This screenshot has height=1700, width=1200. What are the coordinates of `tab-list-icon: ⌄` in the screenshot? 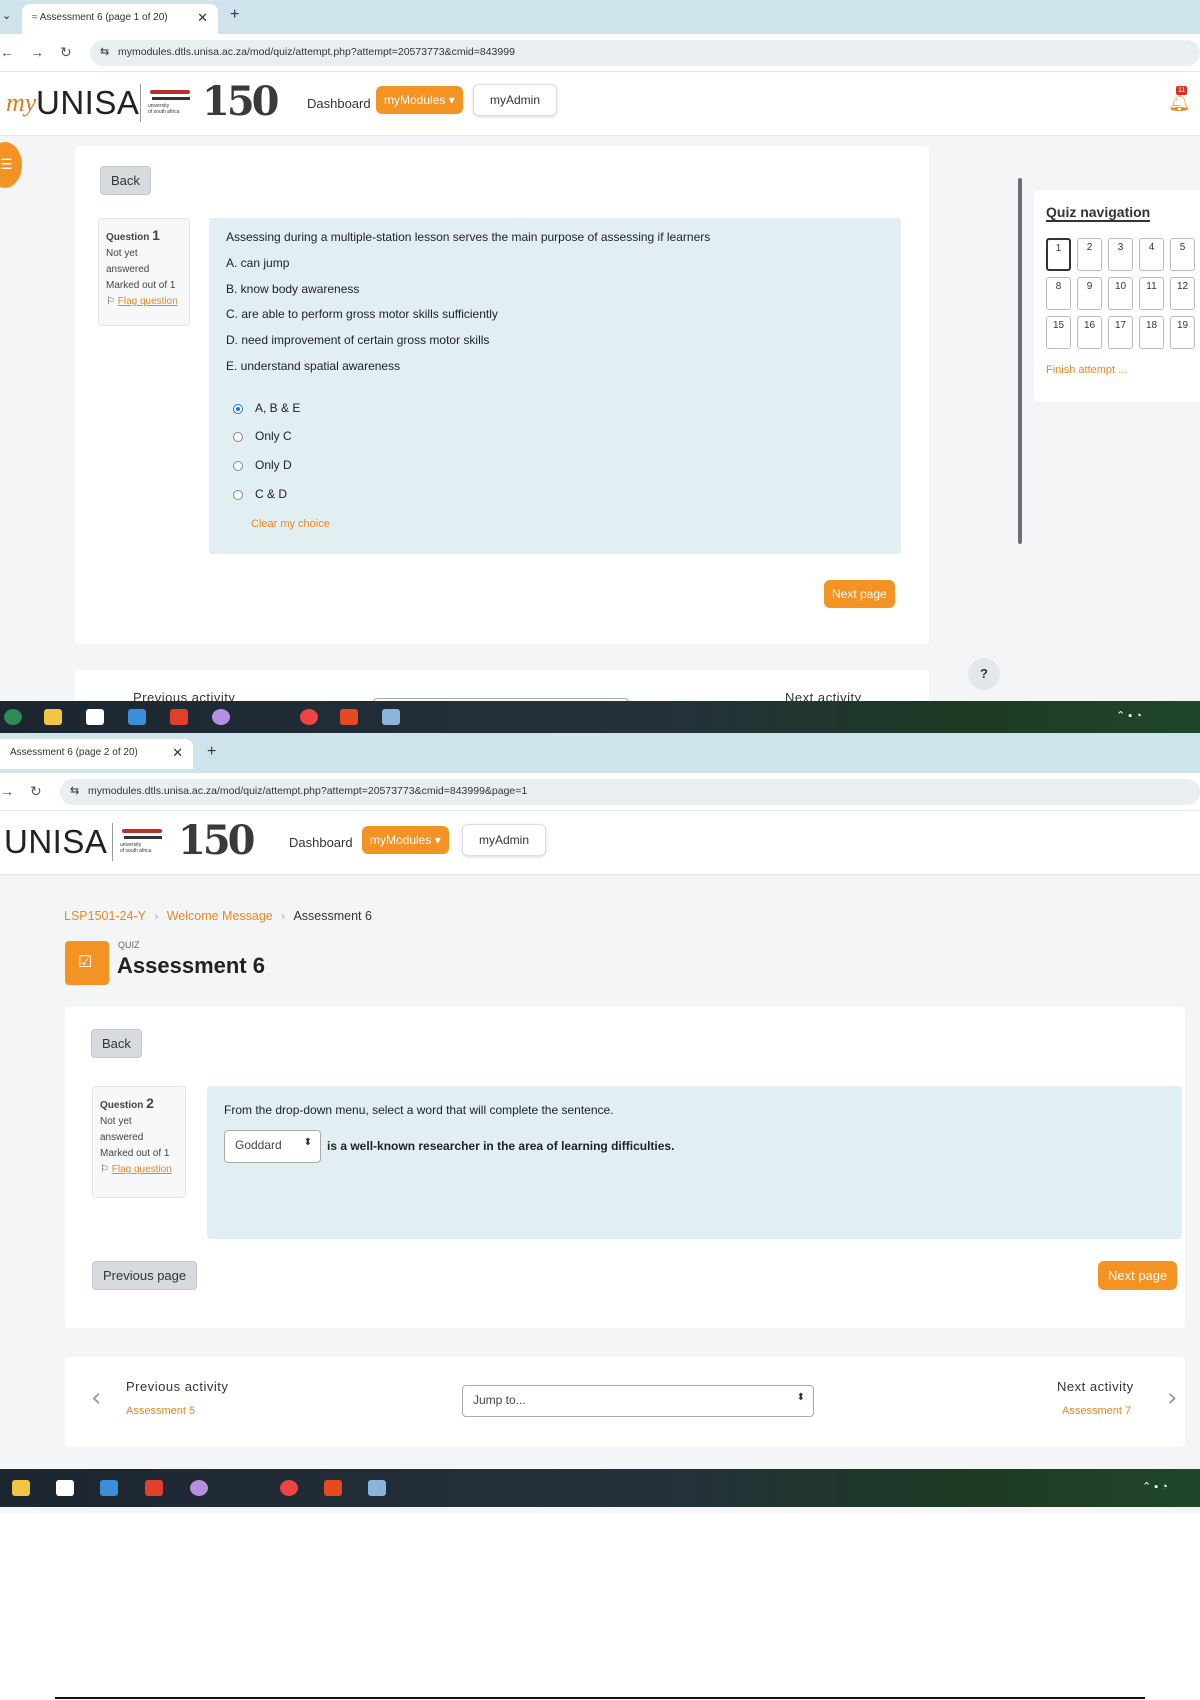 It's located at (6, 15).